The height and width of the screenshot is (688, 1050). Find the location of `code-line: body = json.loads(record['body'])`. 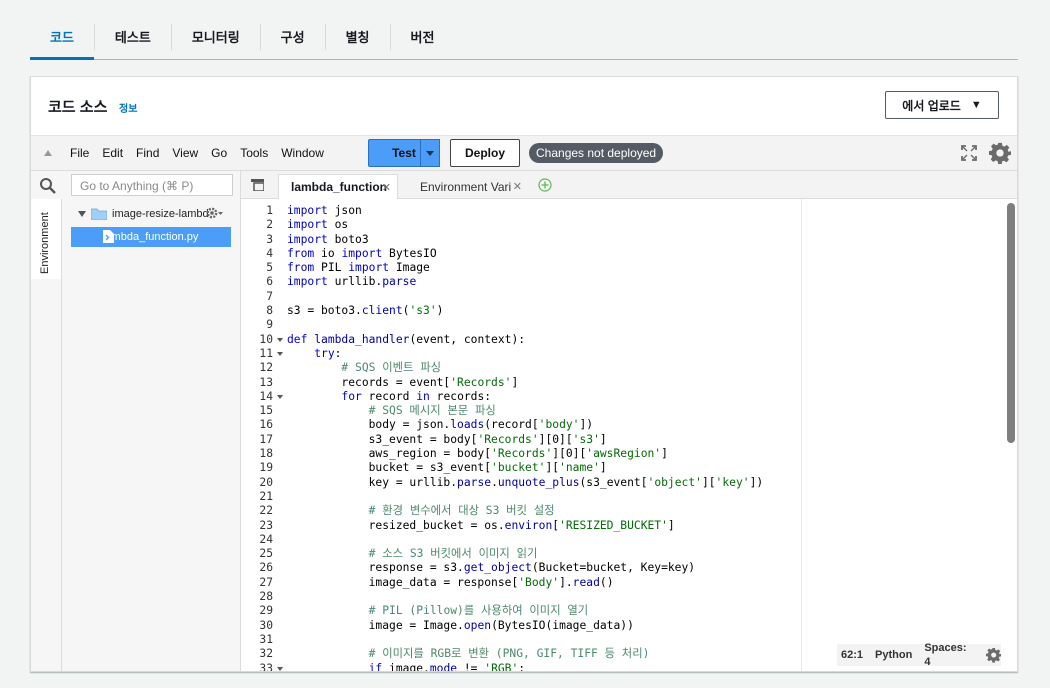

code-line: body = json.loads(record['body']) is located at coordinates (547, 425).